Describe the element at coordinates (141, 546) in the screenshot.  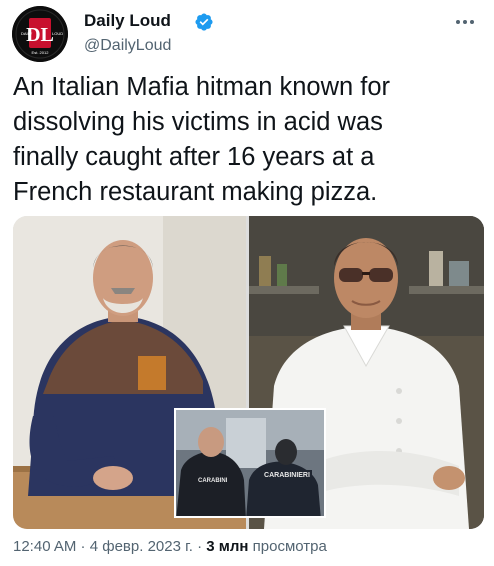
I see `tweet-date: 4 февр. 2023 г.` at that location.